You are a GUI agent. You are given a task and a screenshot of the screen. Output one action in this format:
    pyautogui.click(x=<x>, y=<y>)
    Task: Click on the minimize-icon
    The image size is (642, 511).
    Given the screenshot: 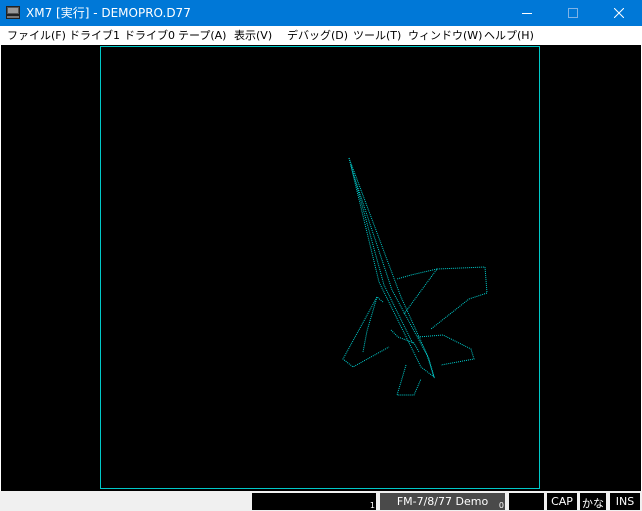 What is the action you would take?
    pyautogui.click(x=527, y=13)
    